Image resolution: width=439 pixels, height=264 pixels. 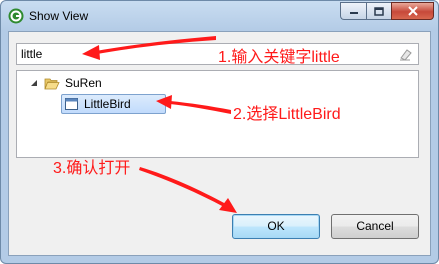 I want to click on maximize-button, so click(x=378, y=11).